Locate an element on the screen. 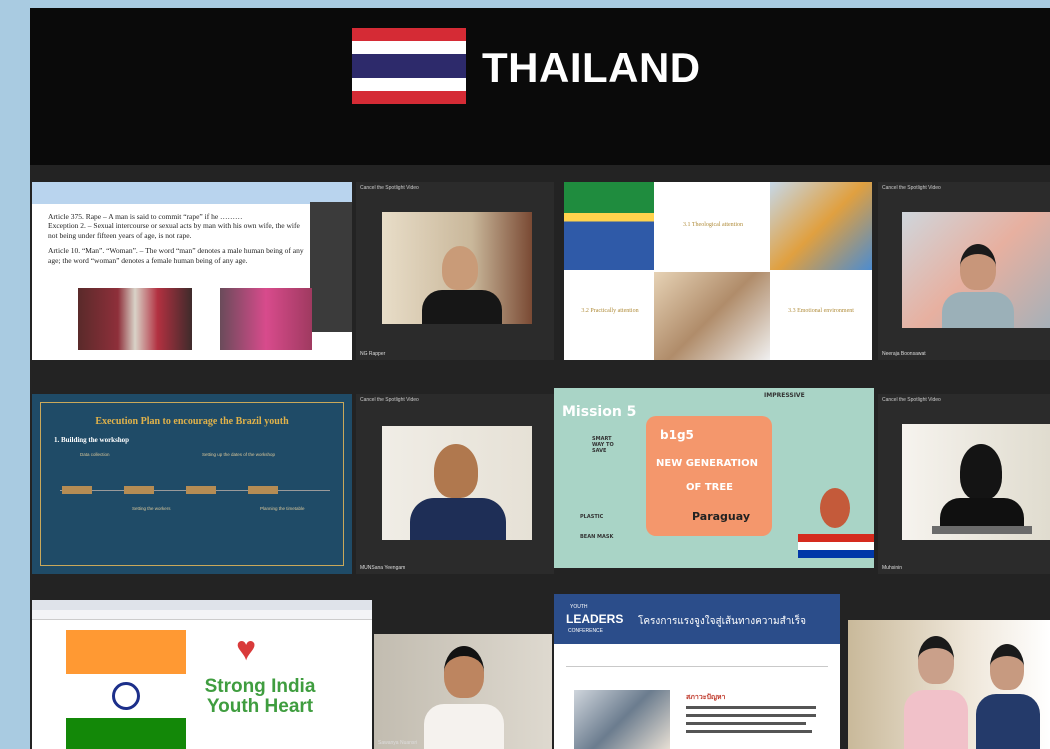 The width and height of the screenshot is (1050, 749). browser-addressbar is located at coordinates (202, 615).